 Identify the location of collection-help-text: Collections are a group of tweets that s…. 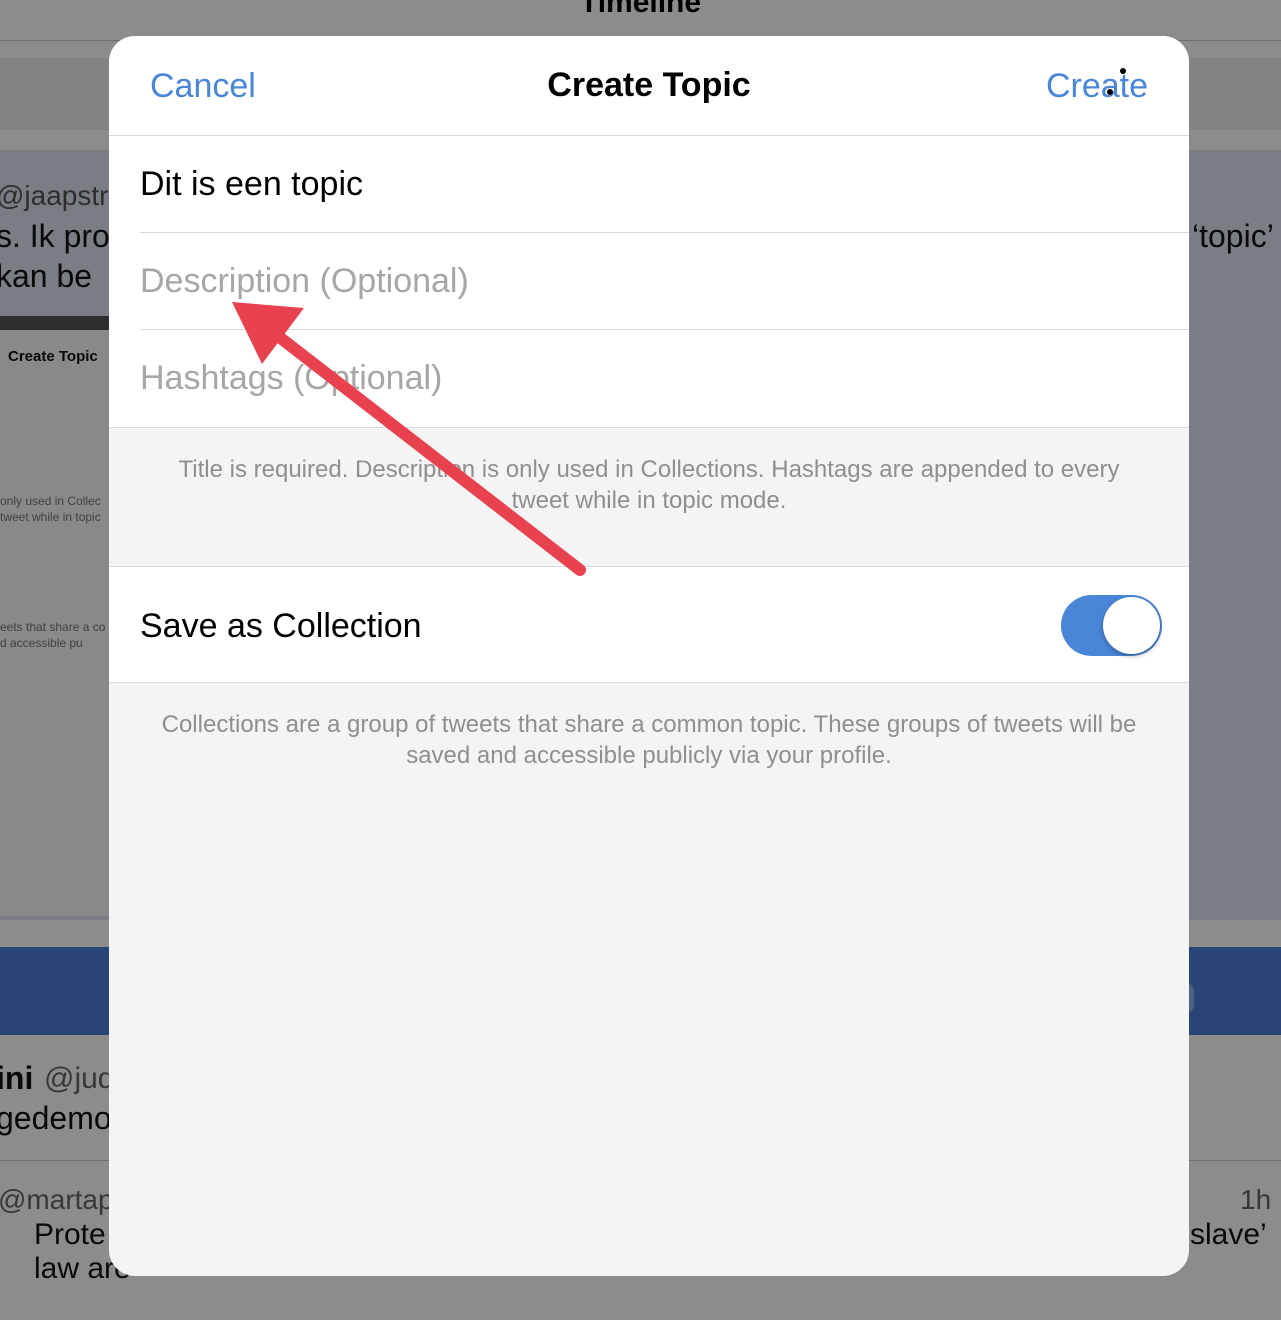
(649, 740).